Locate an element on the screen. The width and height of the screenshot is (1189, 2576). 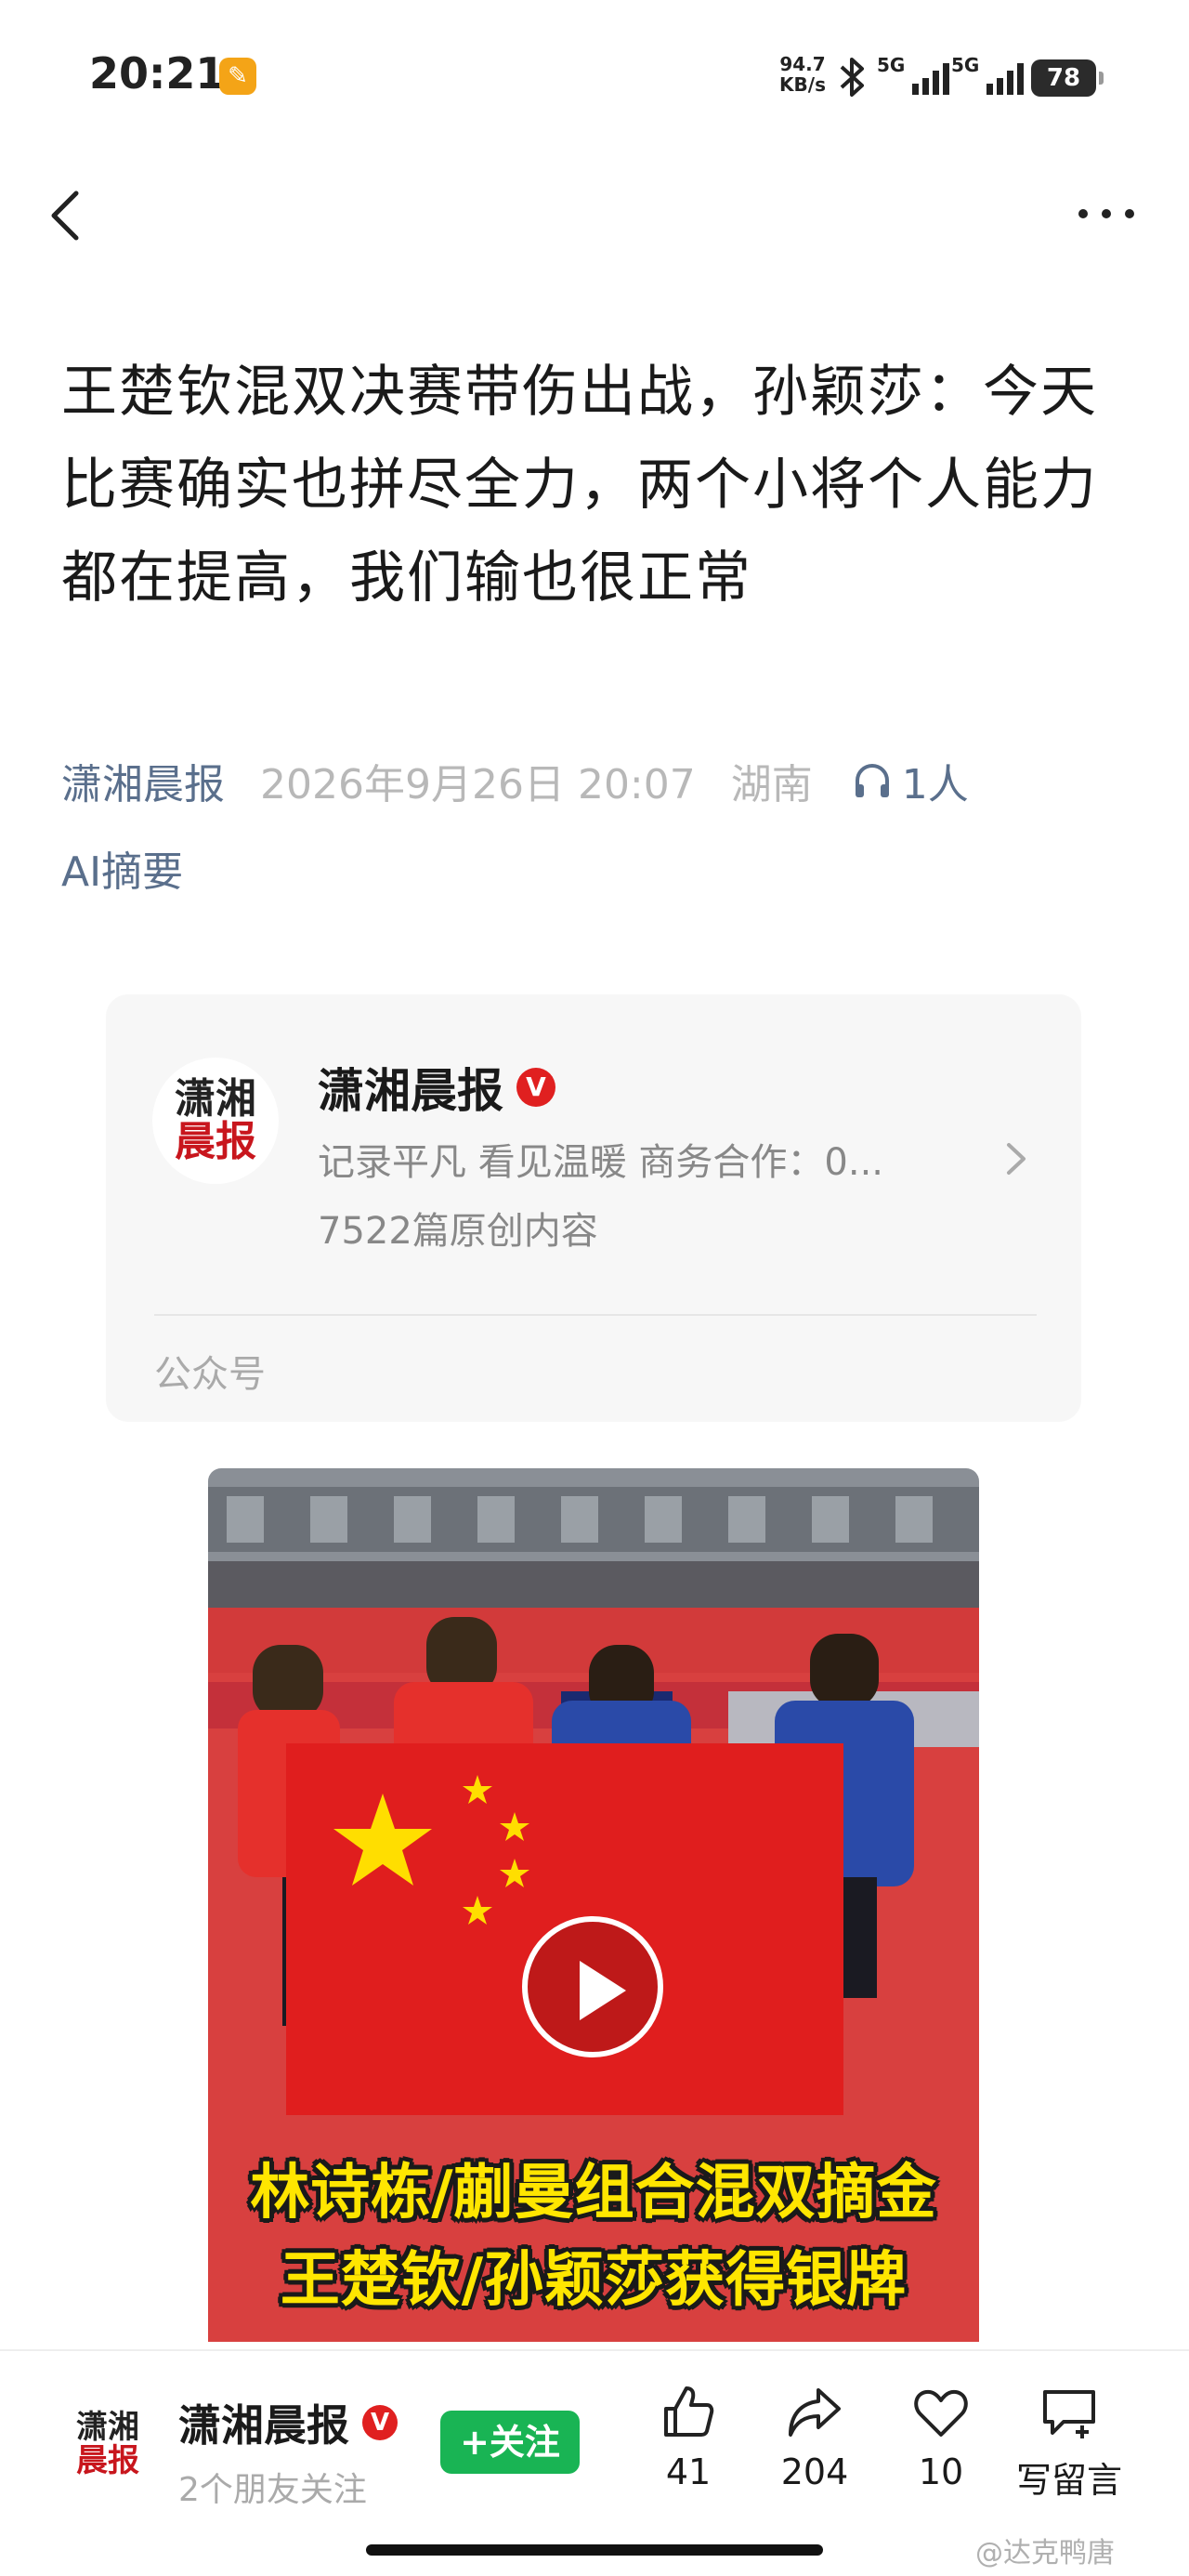
account-avatar: 潇湘 晨报 is located at coordinates (215, 1121).